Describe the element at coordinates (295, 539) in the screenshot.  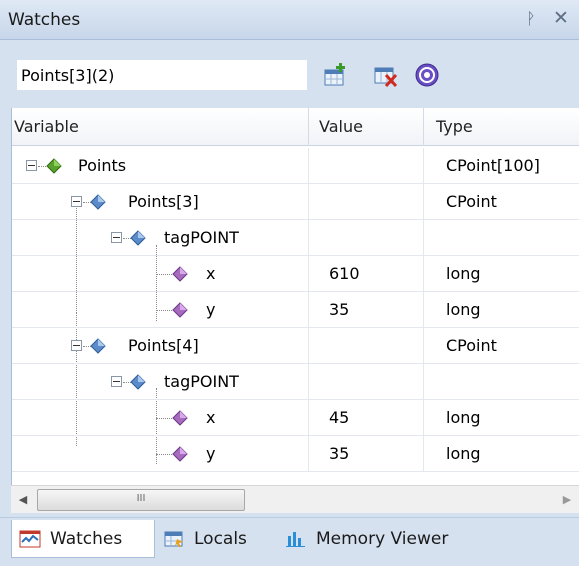
I see `memory-viewer-tab-icon` at that location.